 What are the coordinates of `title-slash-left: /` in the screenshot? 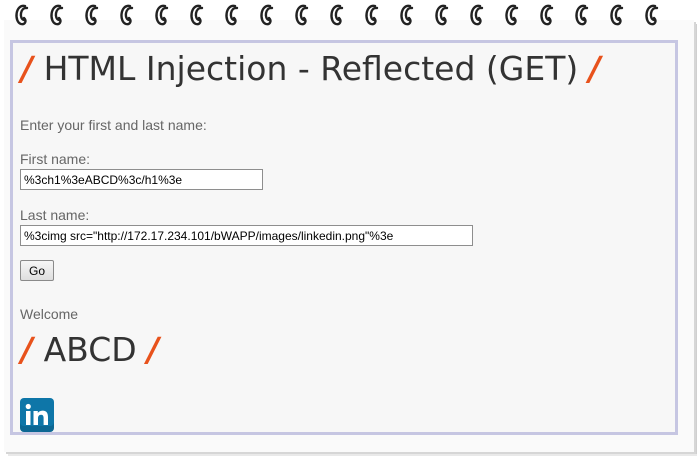 It's located at (27, 68).